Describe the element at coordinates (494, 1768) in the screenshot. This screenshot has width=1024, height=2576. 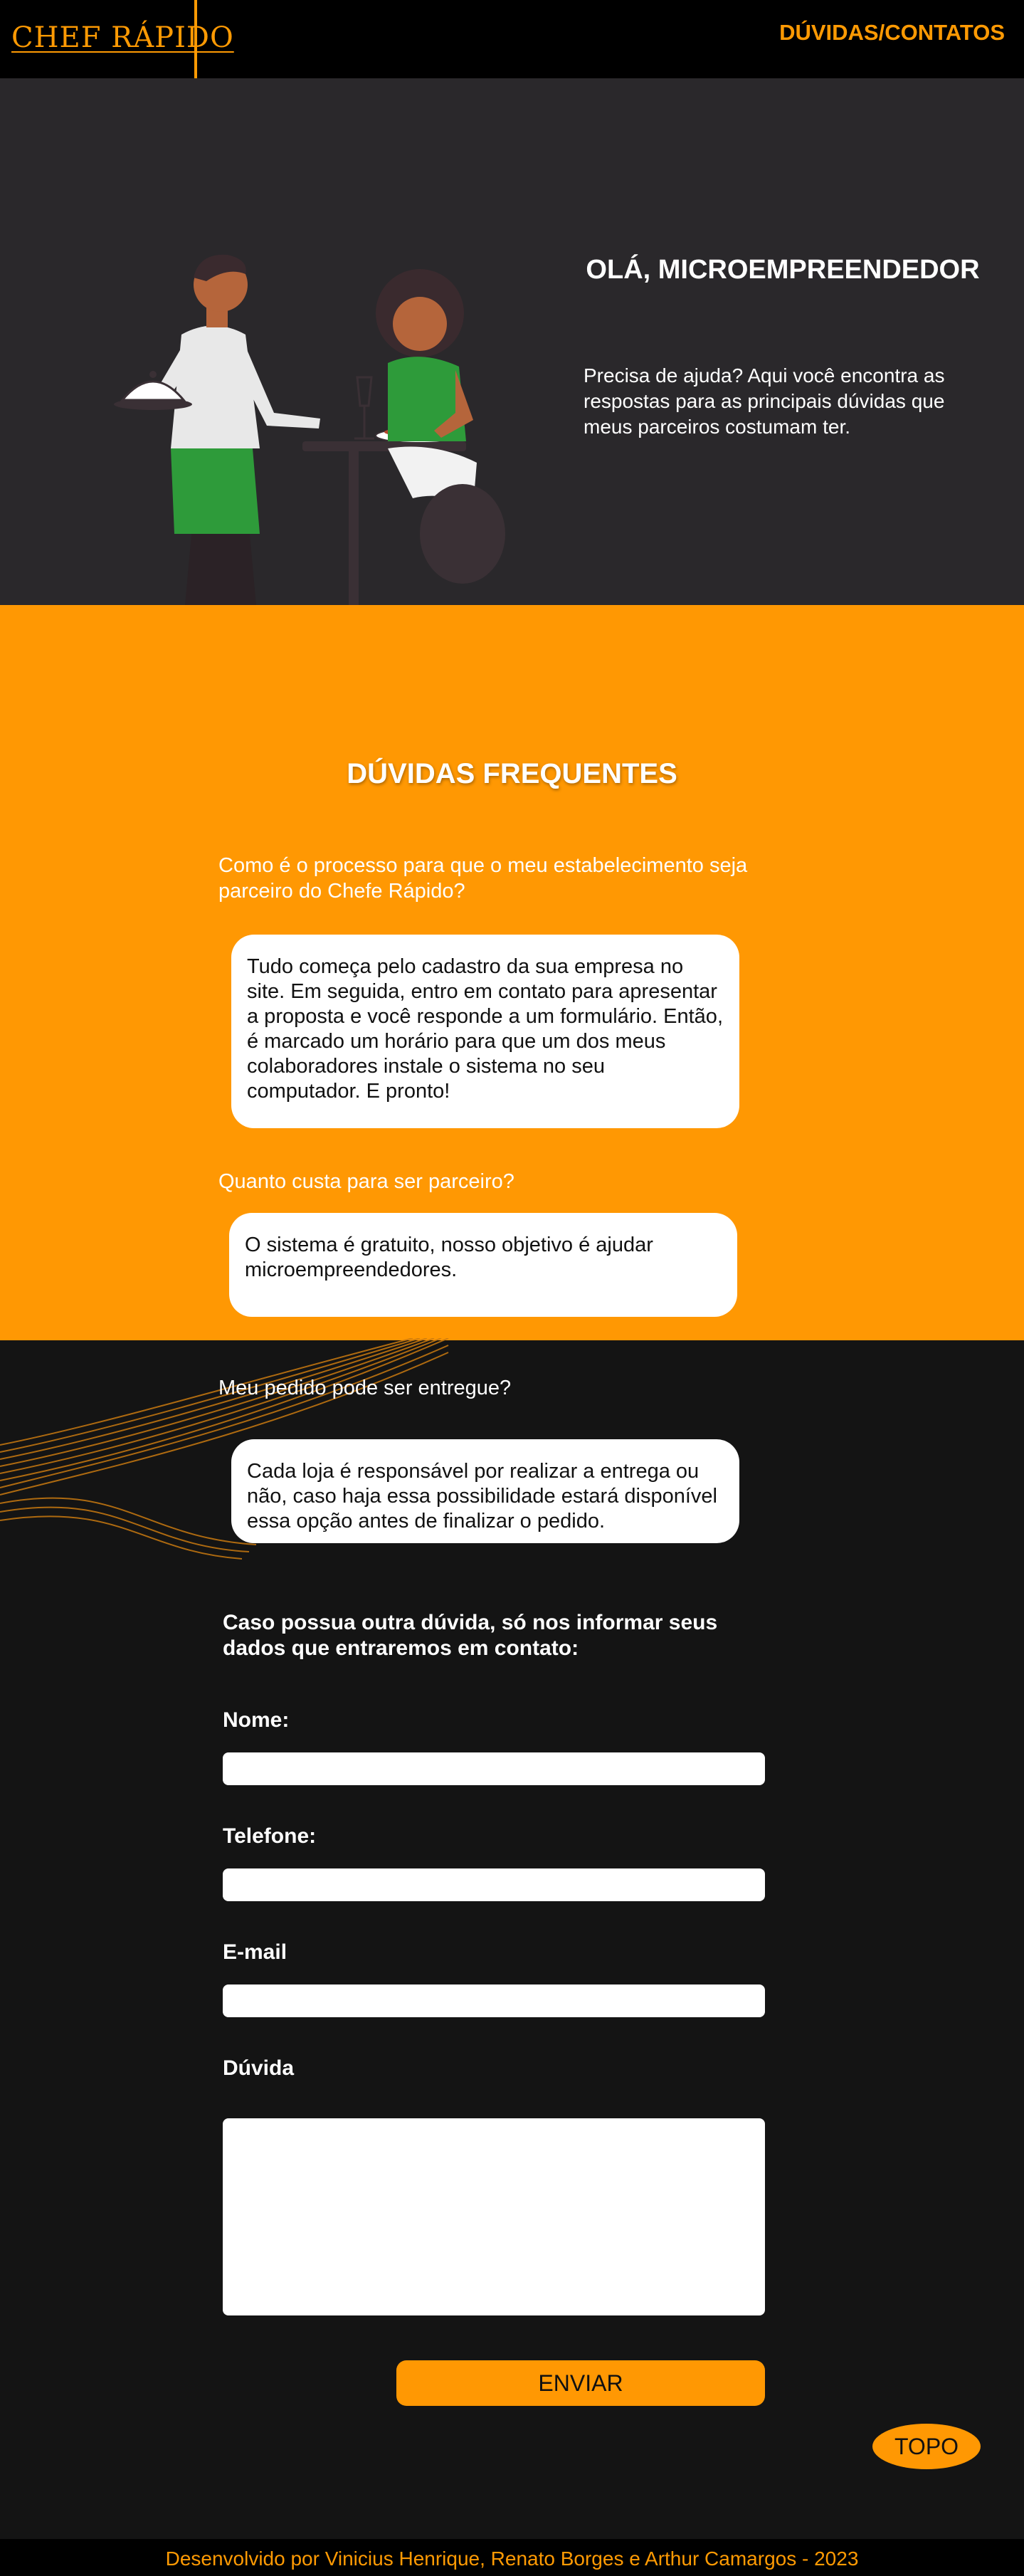
I see `name-input` at that location.